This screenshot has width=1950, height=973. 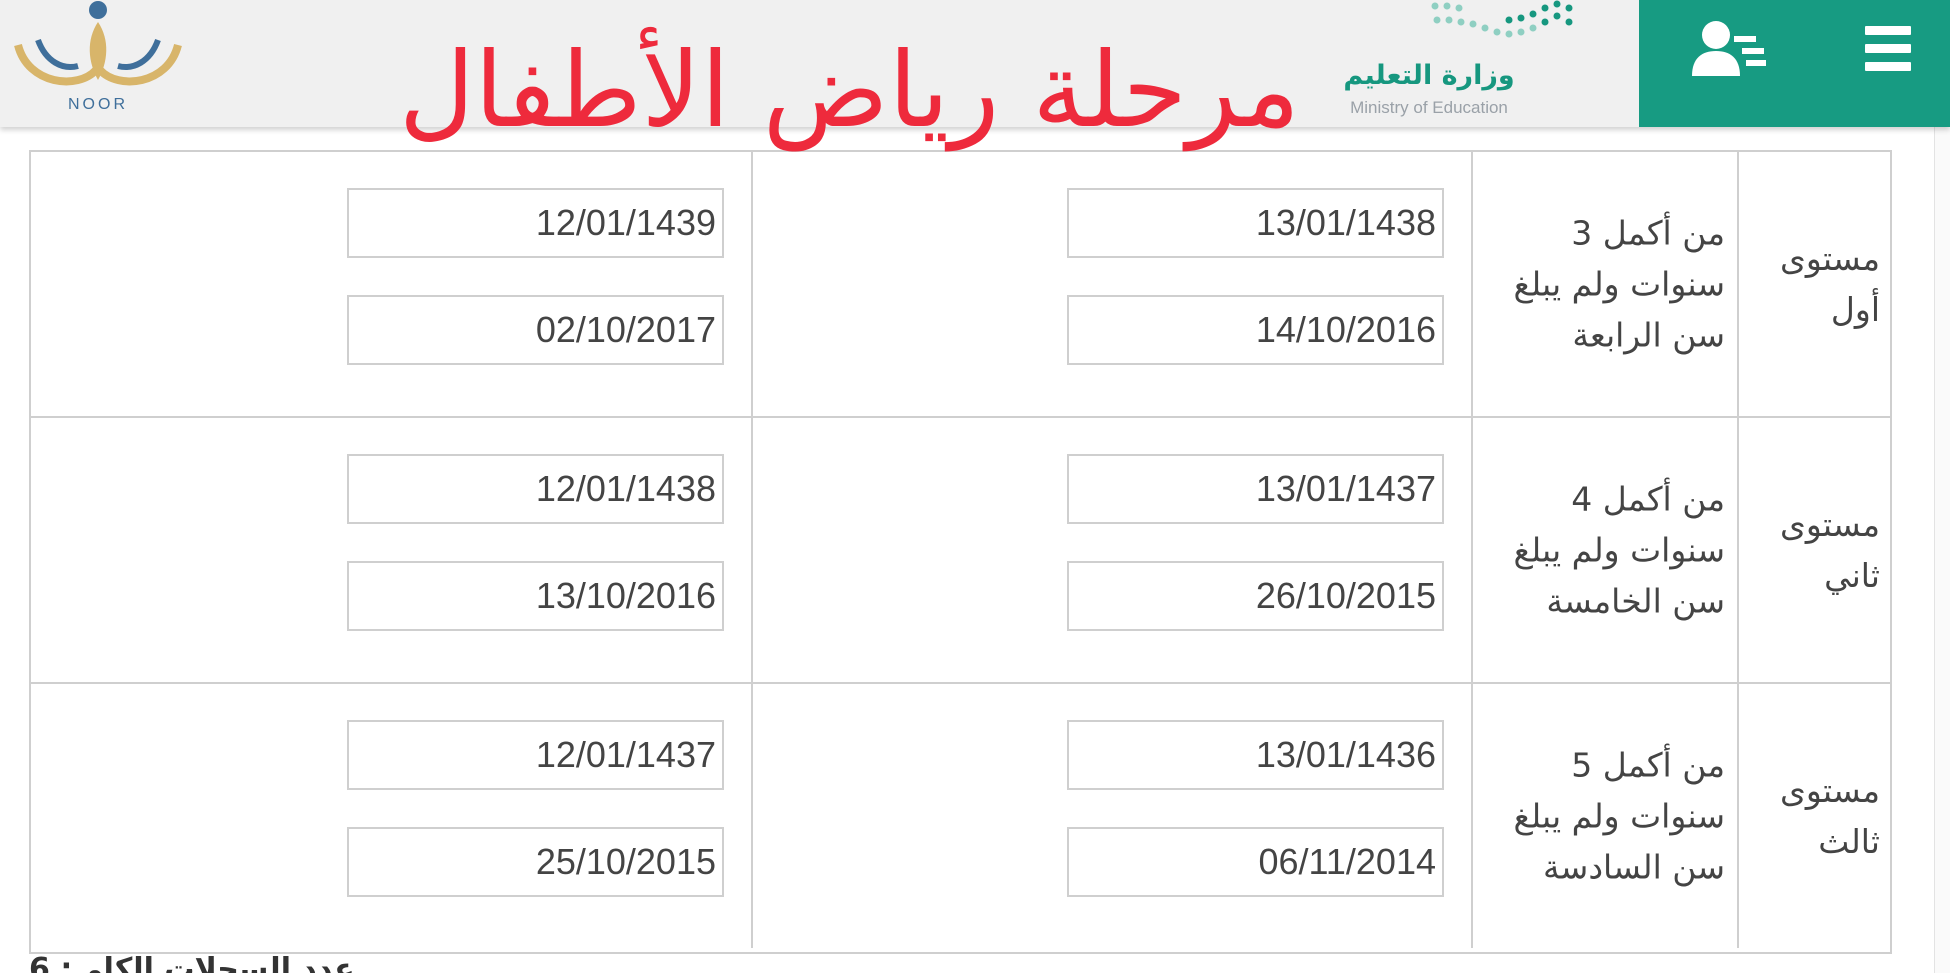 I want to click on level-name: مستوى ثالث, so click(x=1830, y=816).